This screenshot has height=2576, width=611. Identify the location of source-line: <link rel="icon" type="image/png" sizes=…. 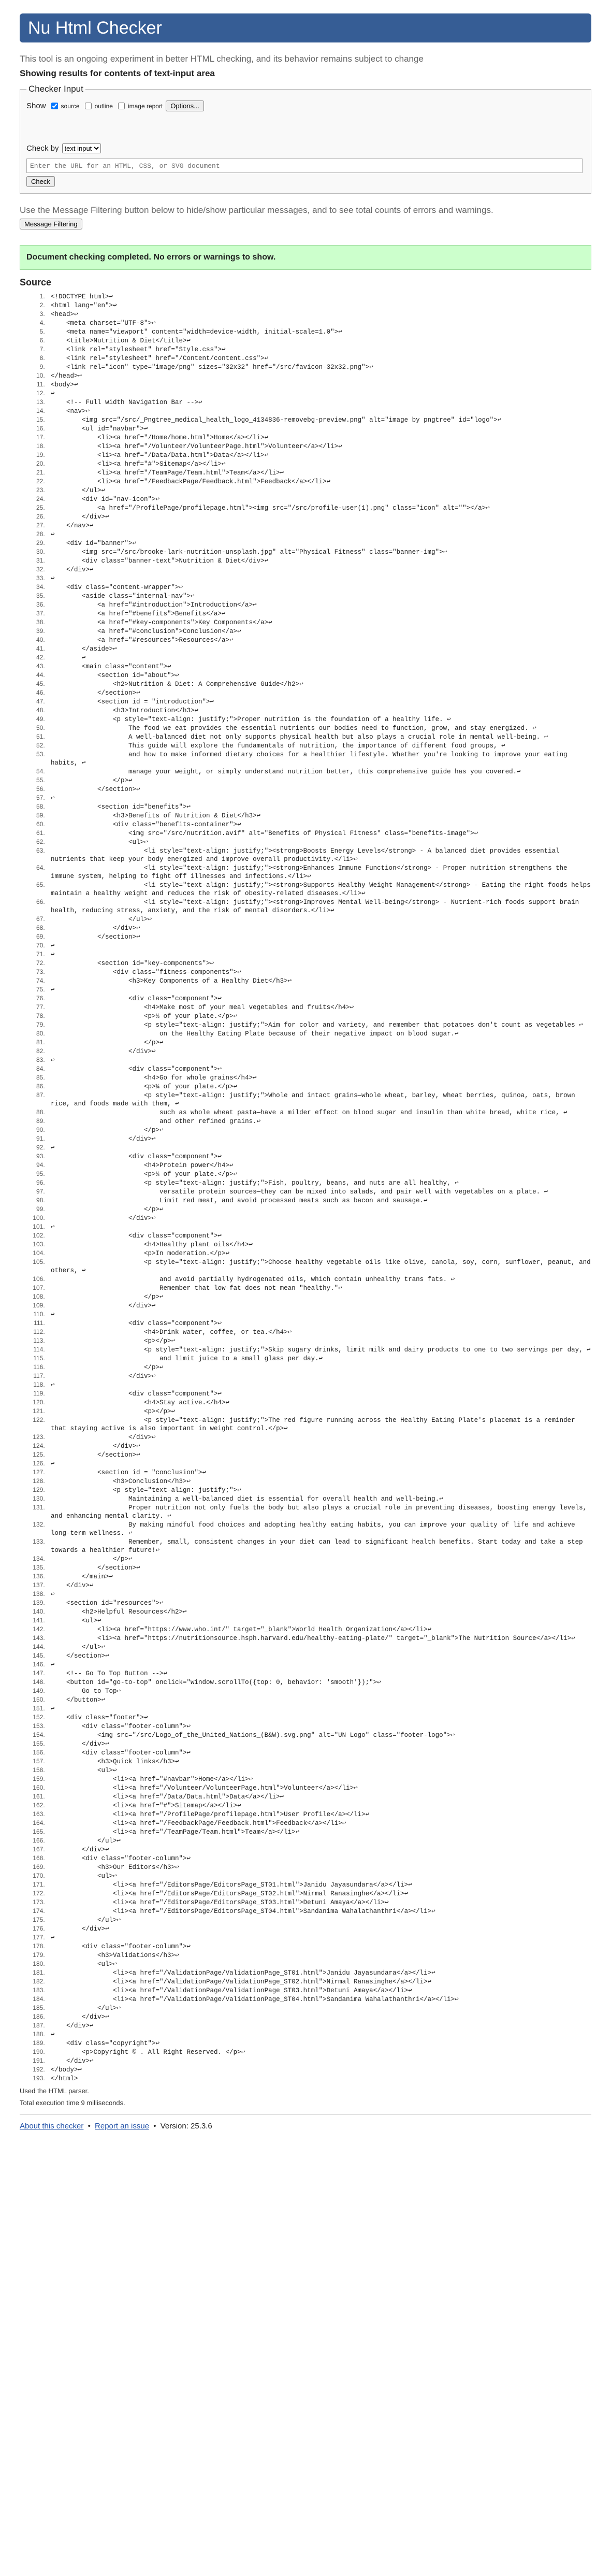
(319, 367).